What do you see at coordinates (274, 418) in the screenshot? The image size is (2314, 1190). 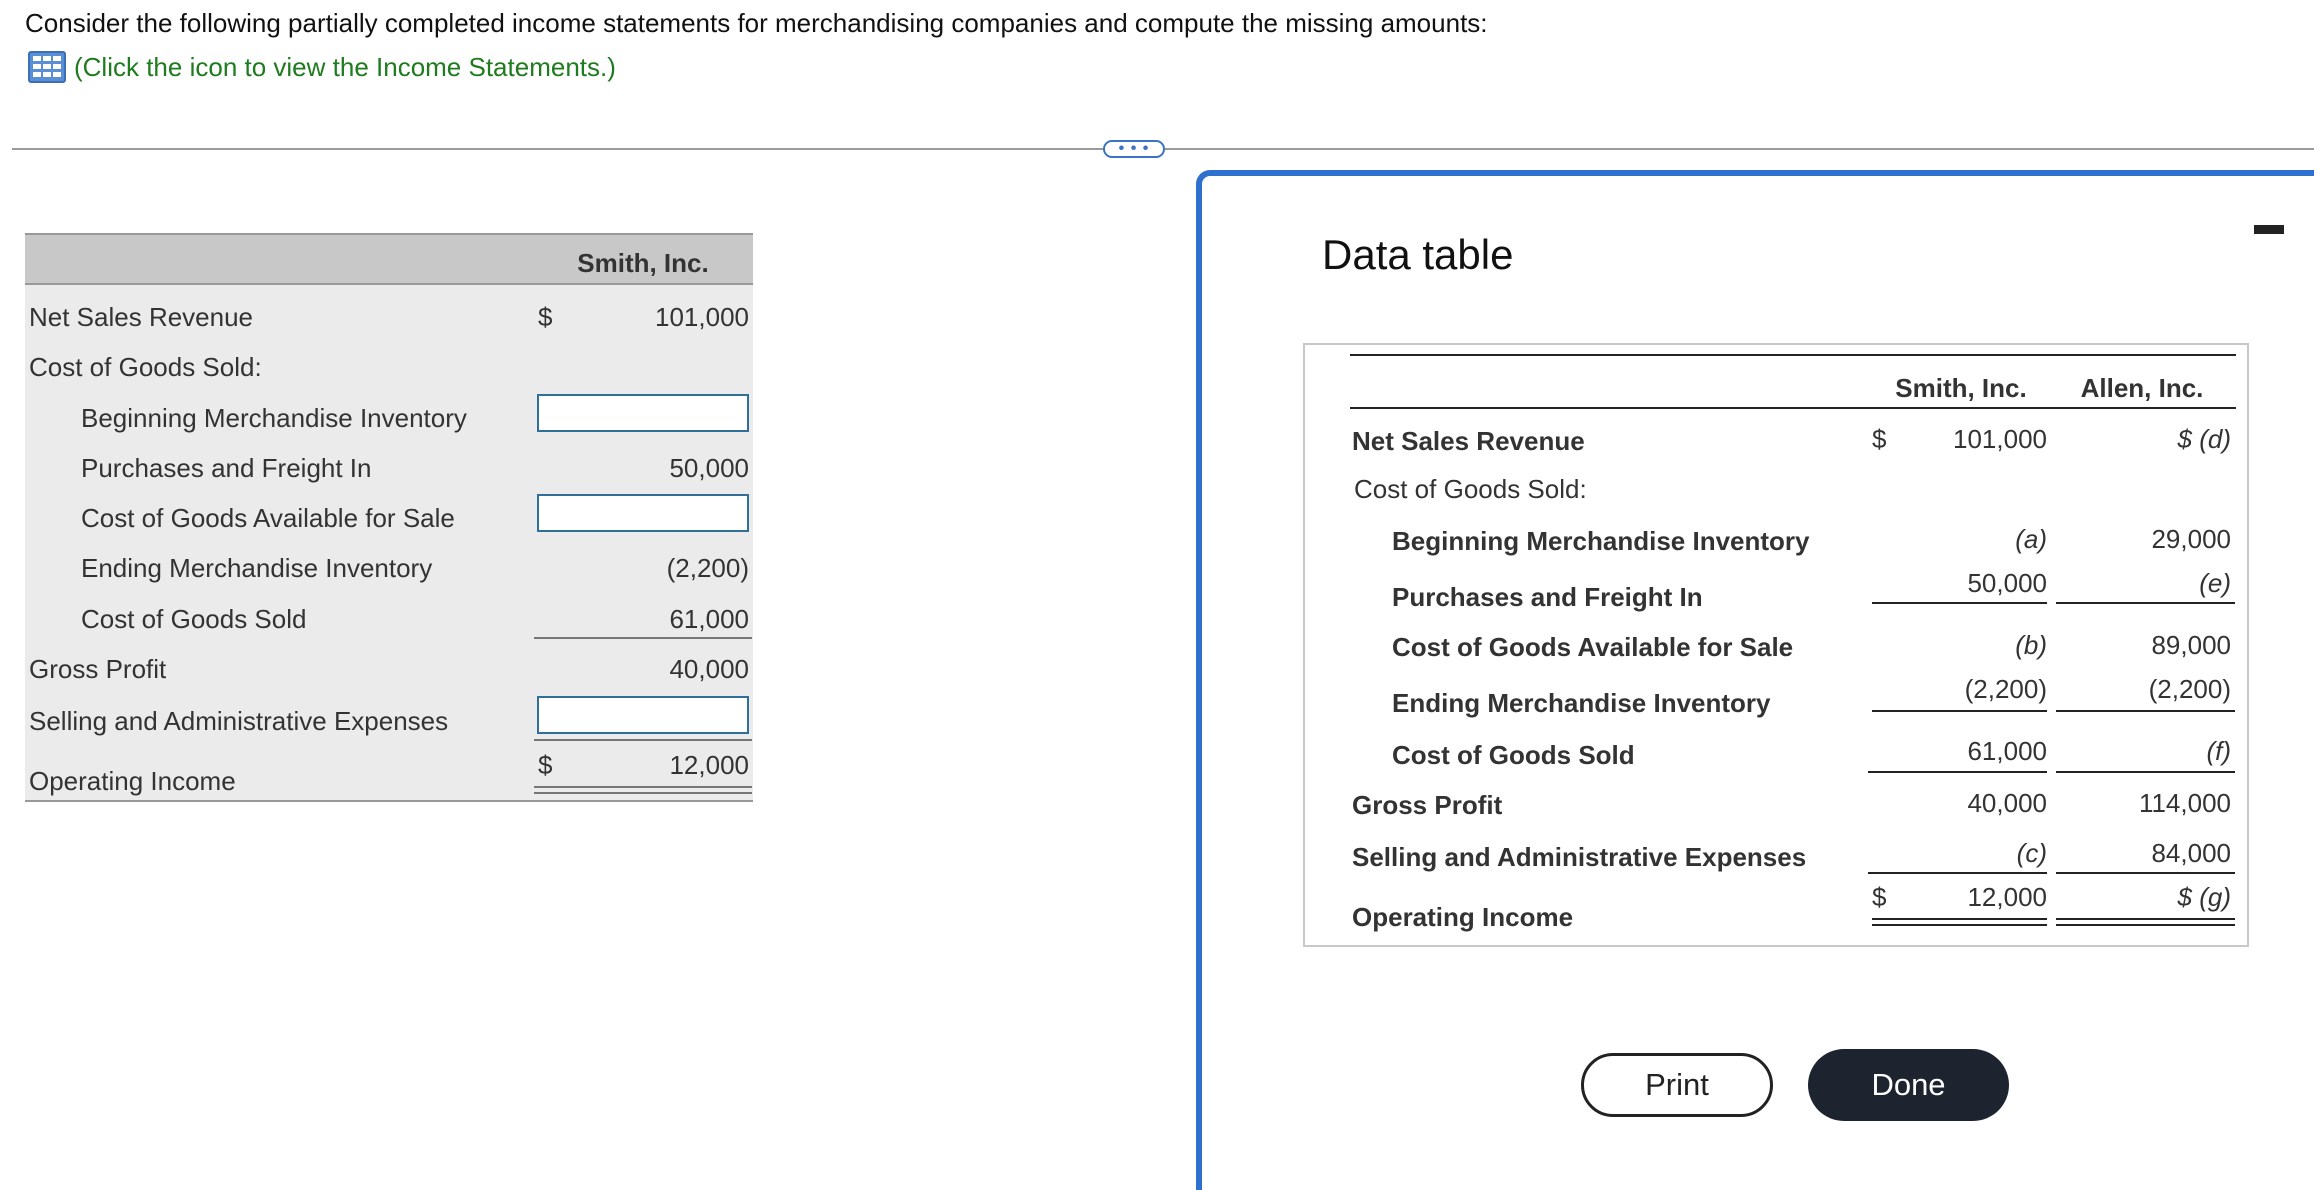 I see `ws-beginning-inventory-label: Beginning Merchandise Inventory` at bounding box center [274, 418].